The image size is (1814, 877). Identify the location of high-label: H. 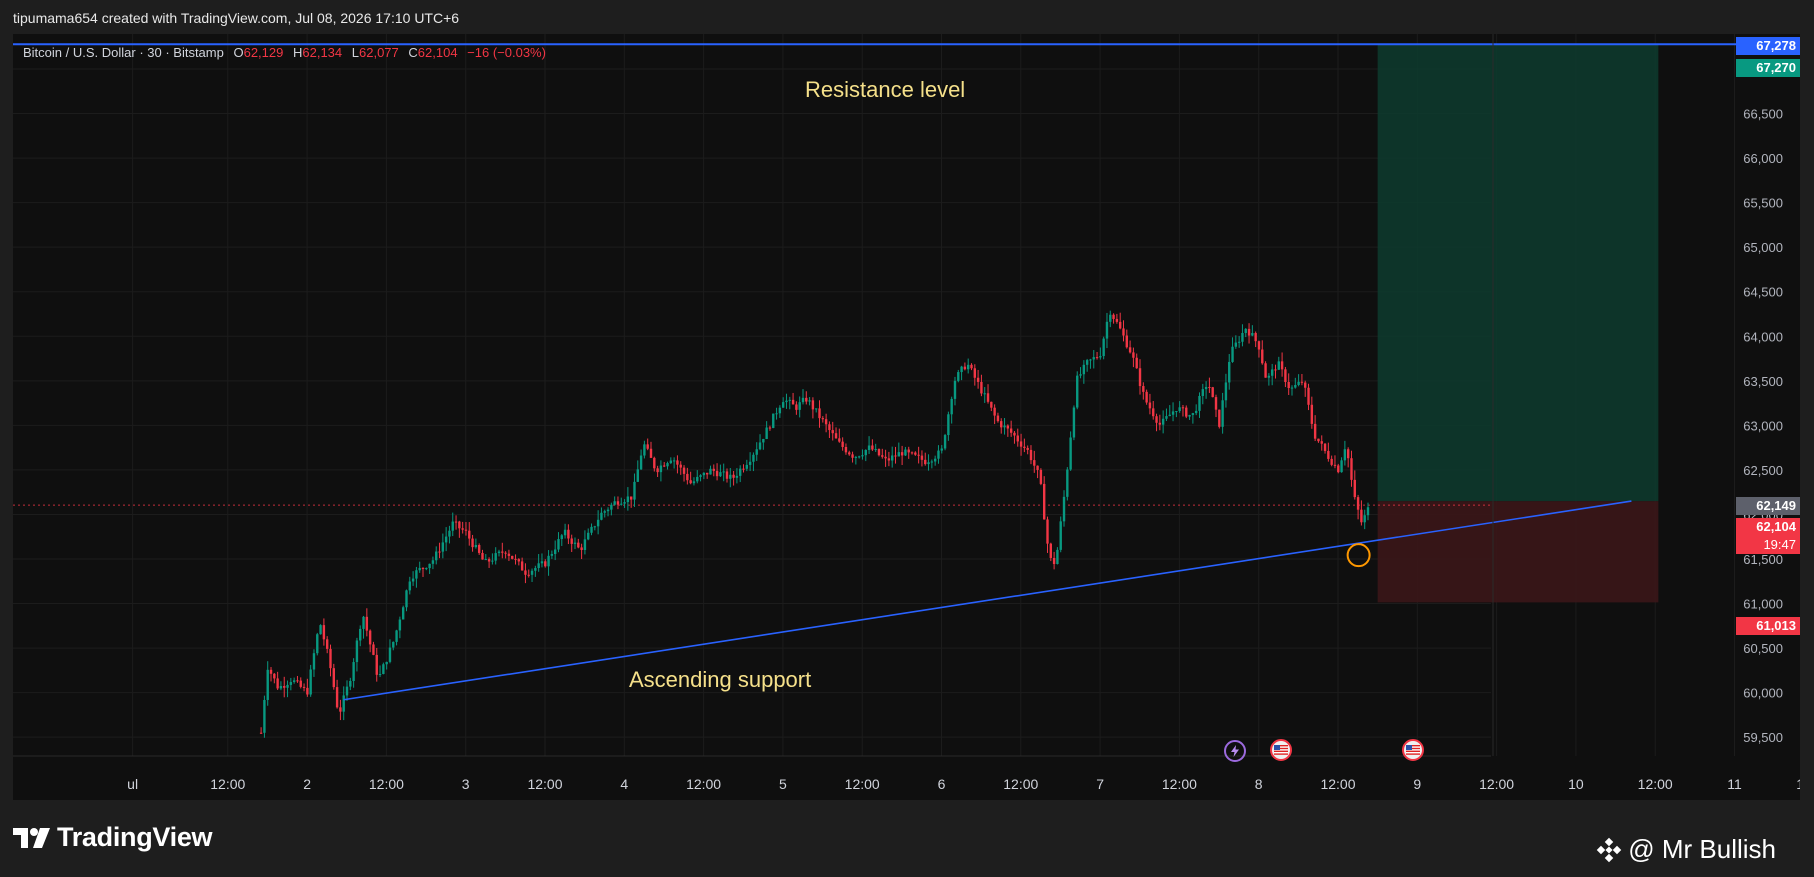
(297, 52).